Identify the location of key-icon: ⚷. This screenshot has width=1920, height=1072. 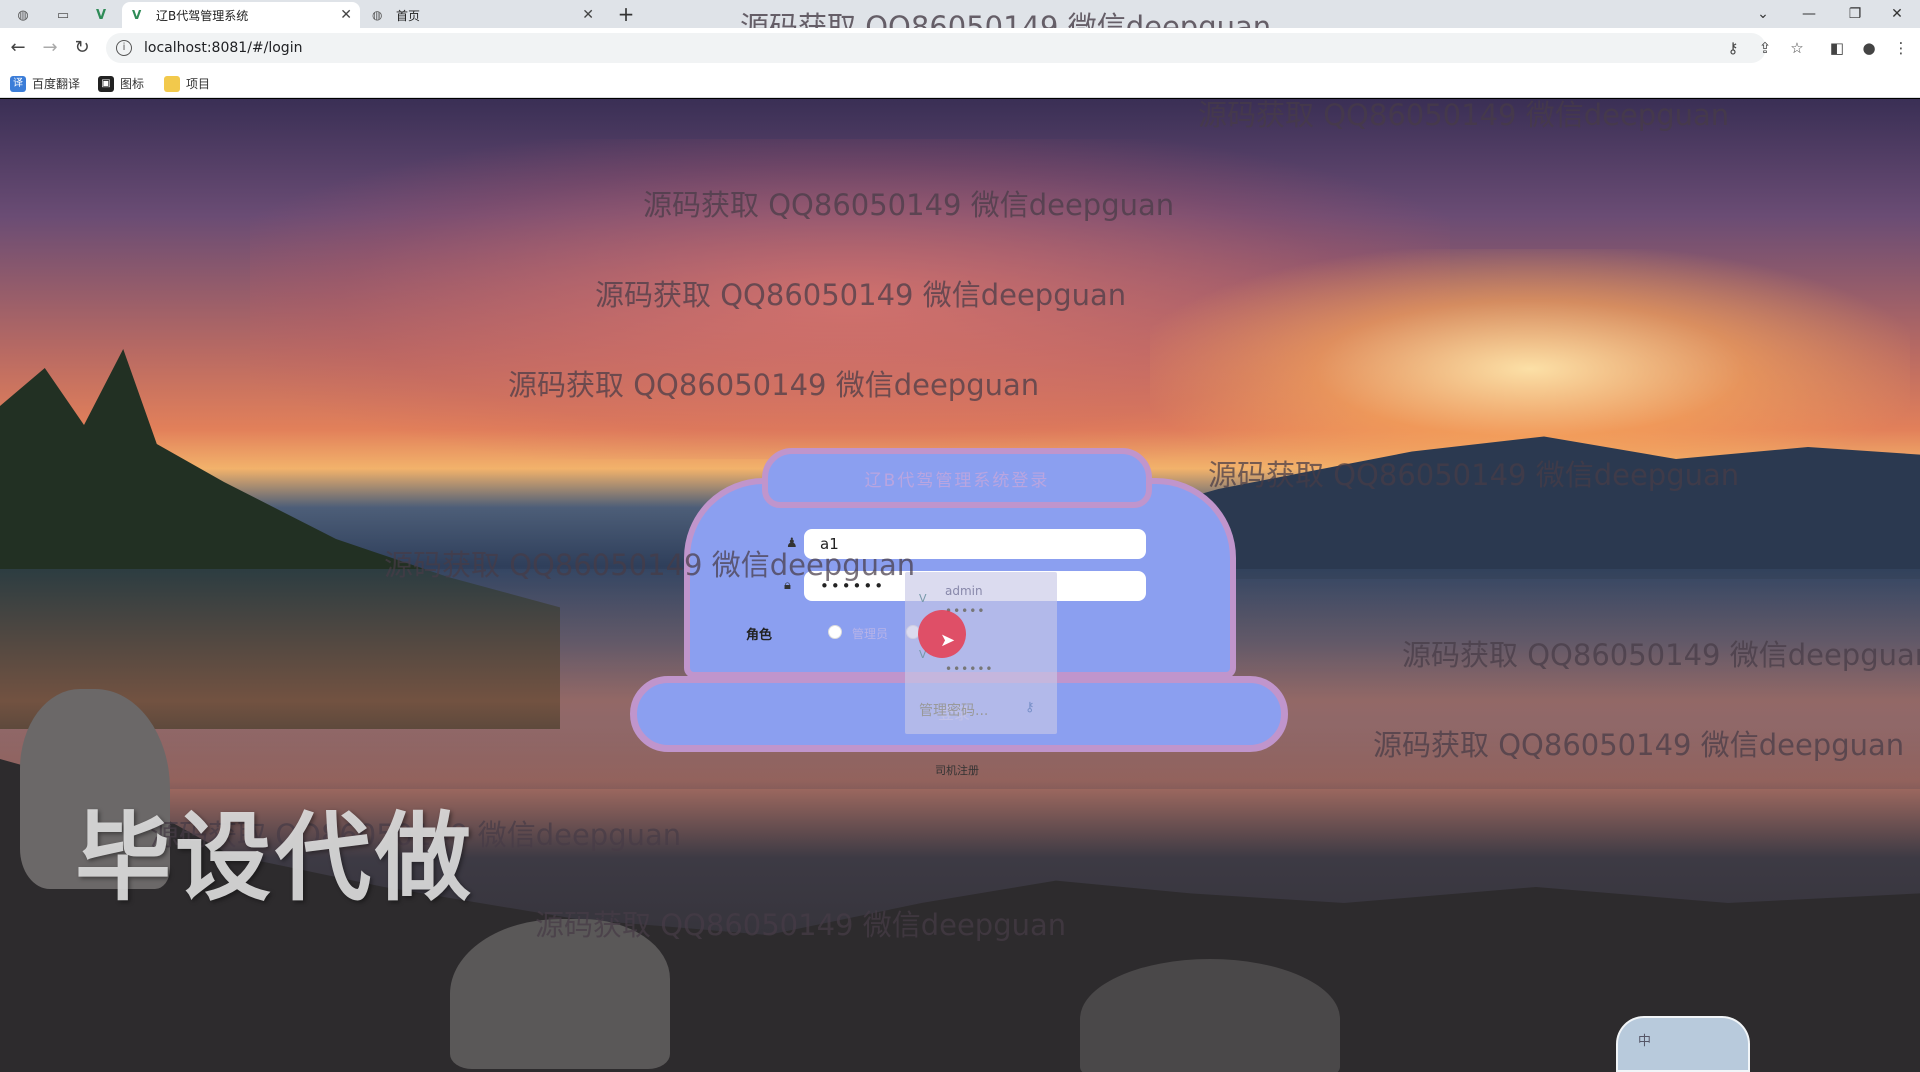
(1030, 707).